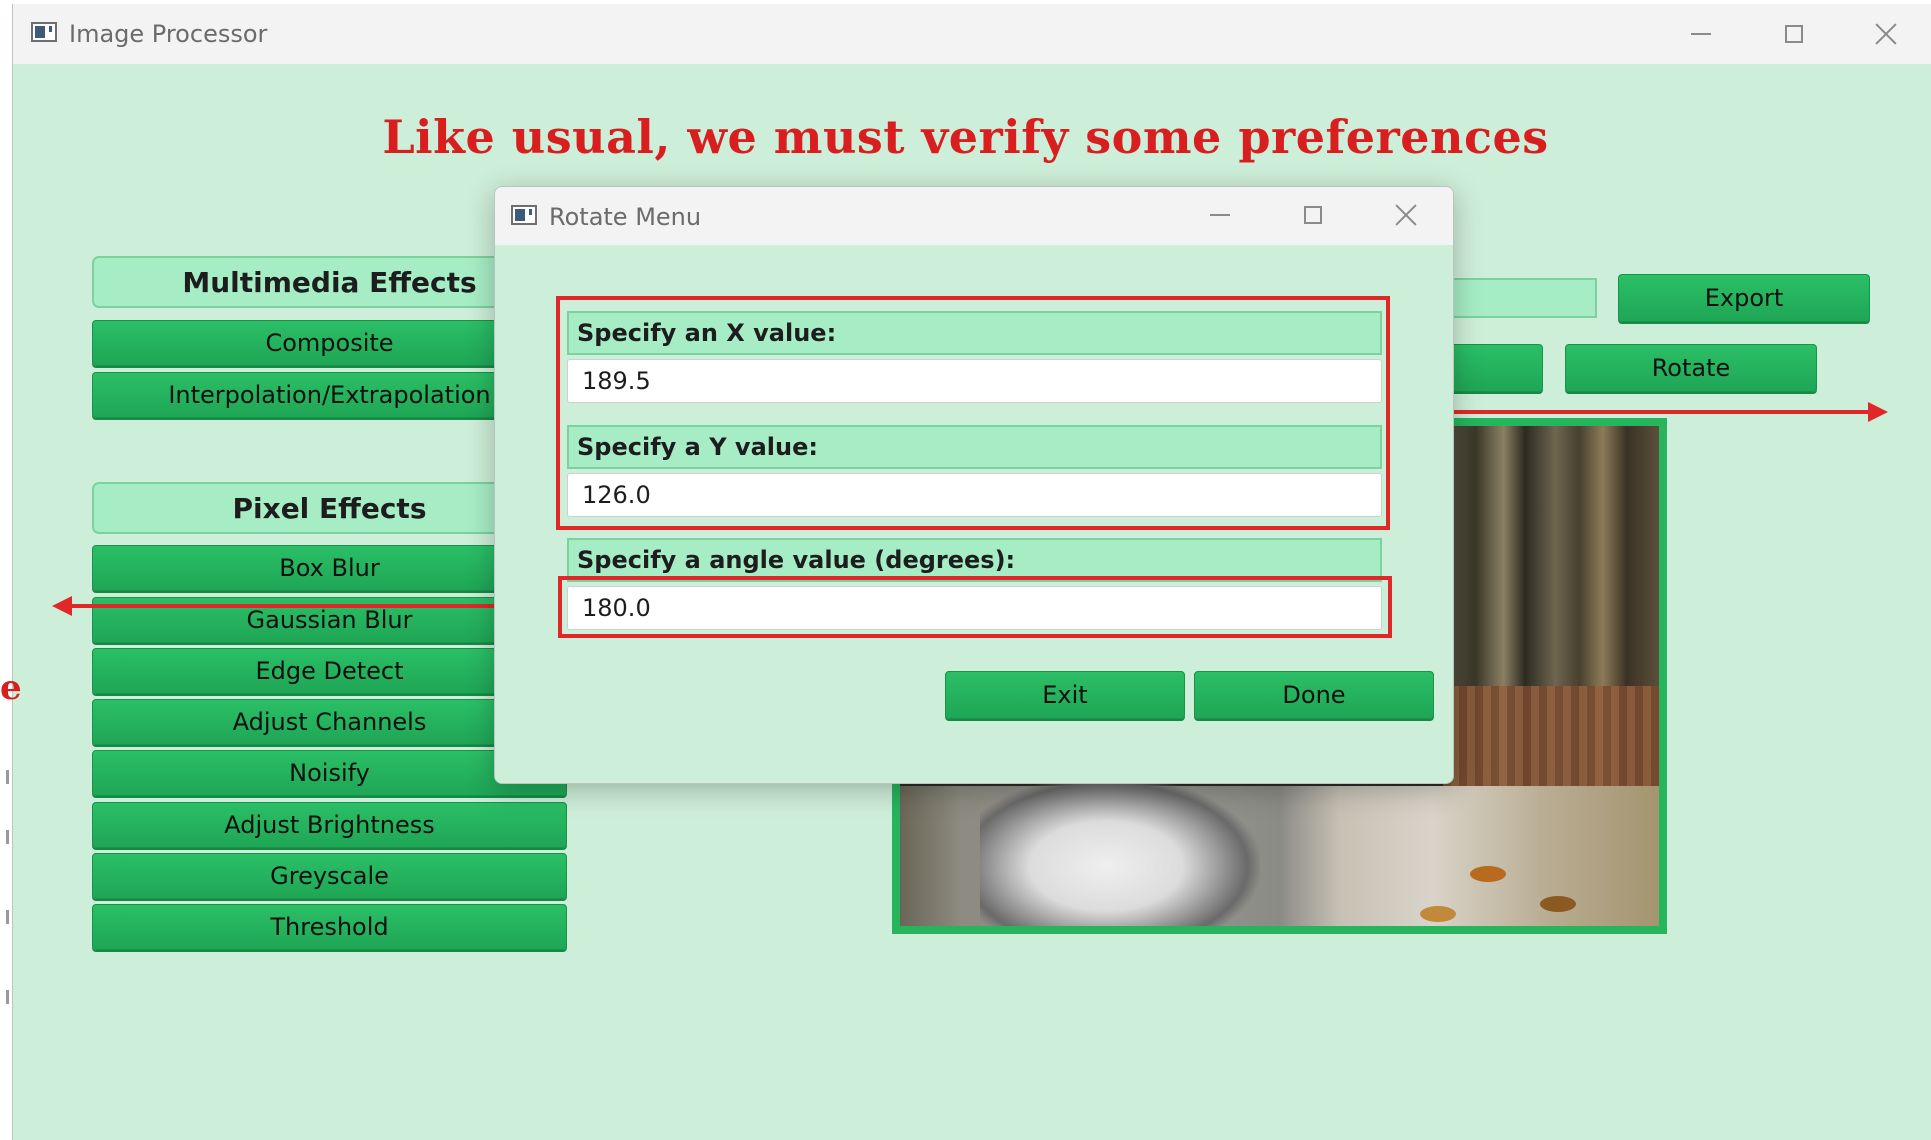 The image size is (1931, 1140). I want to click on rotate-button: Rotate, so click(1691, 368).